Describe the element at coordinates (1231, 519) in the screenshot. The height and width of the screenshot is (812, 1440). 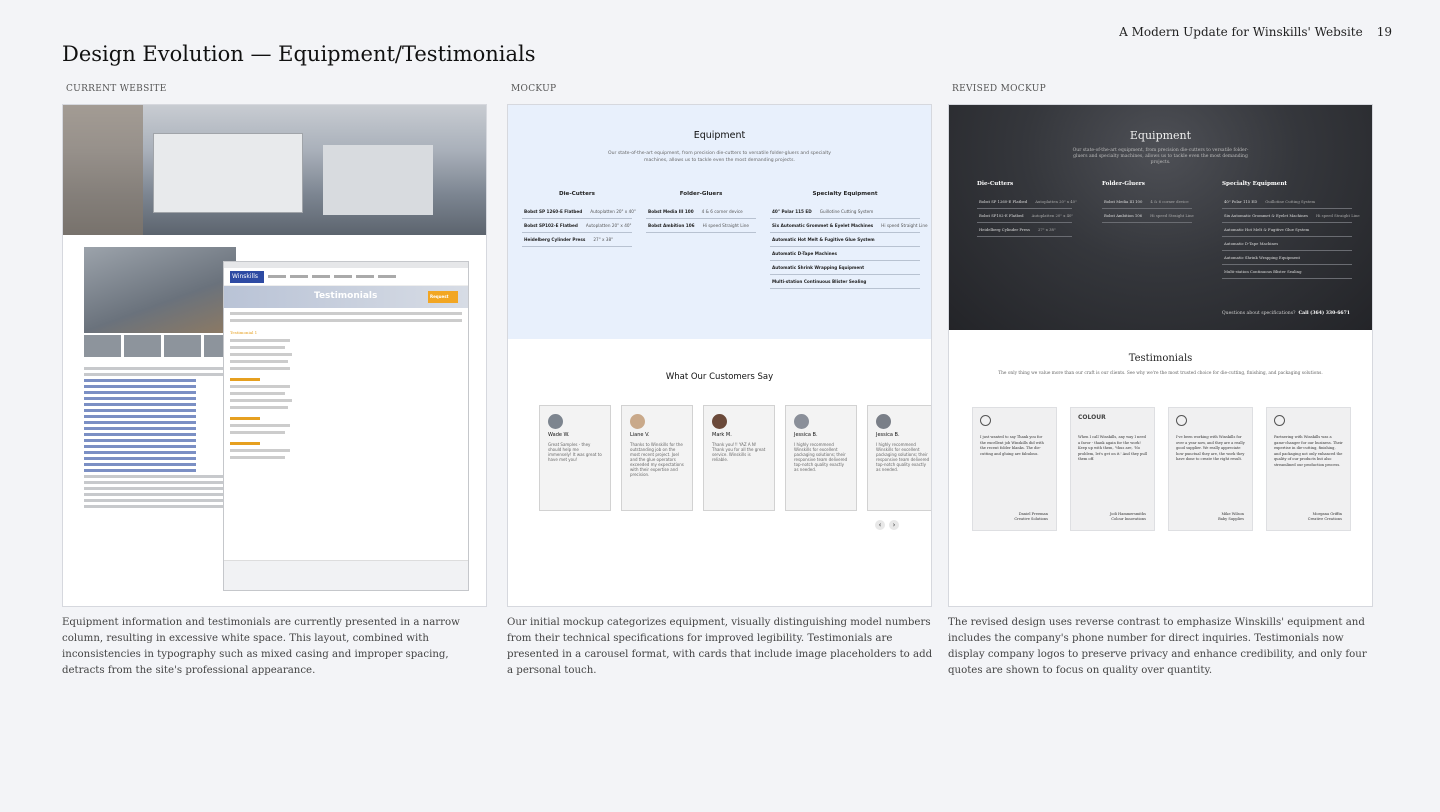
I see `testimonial-company: Baby Supplies` at that location.